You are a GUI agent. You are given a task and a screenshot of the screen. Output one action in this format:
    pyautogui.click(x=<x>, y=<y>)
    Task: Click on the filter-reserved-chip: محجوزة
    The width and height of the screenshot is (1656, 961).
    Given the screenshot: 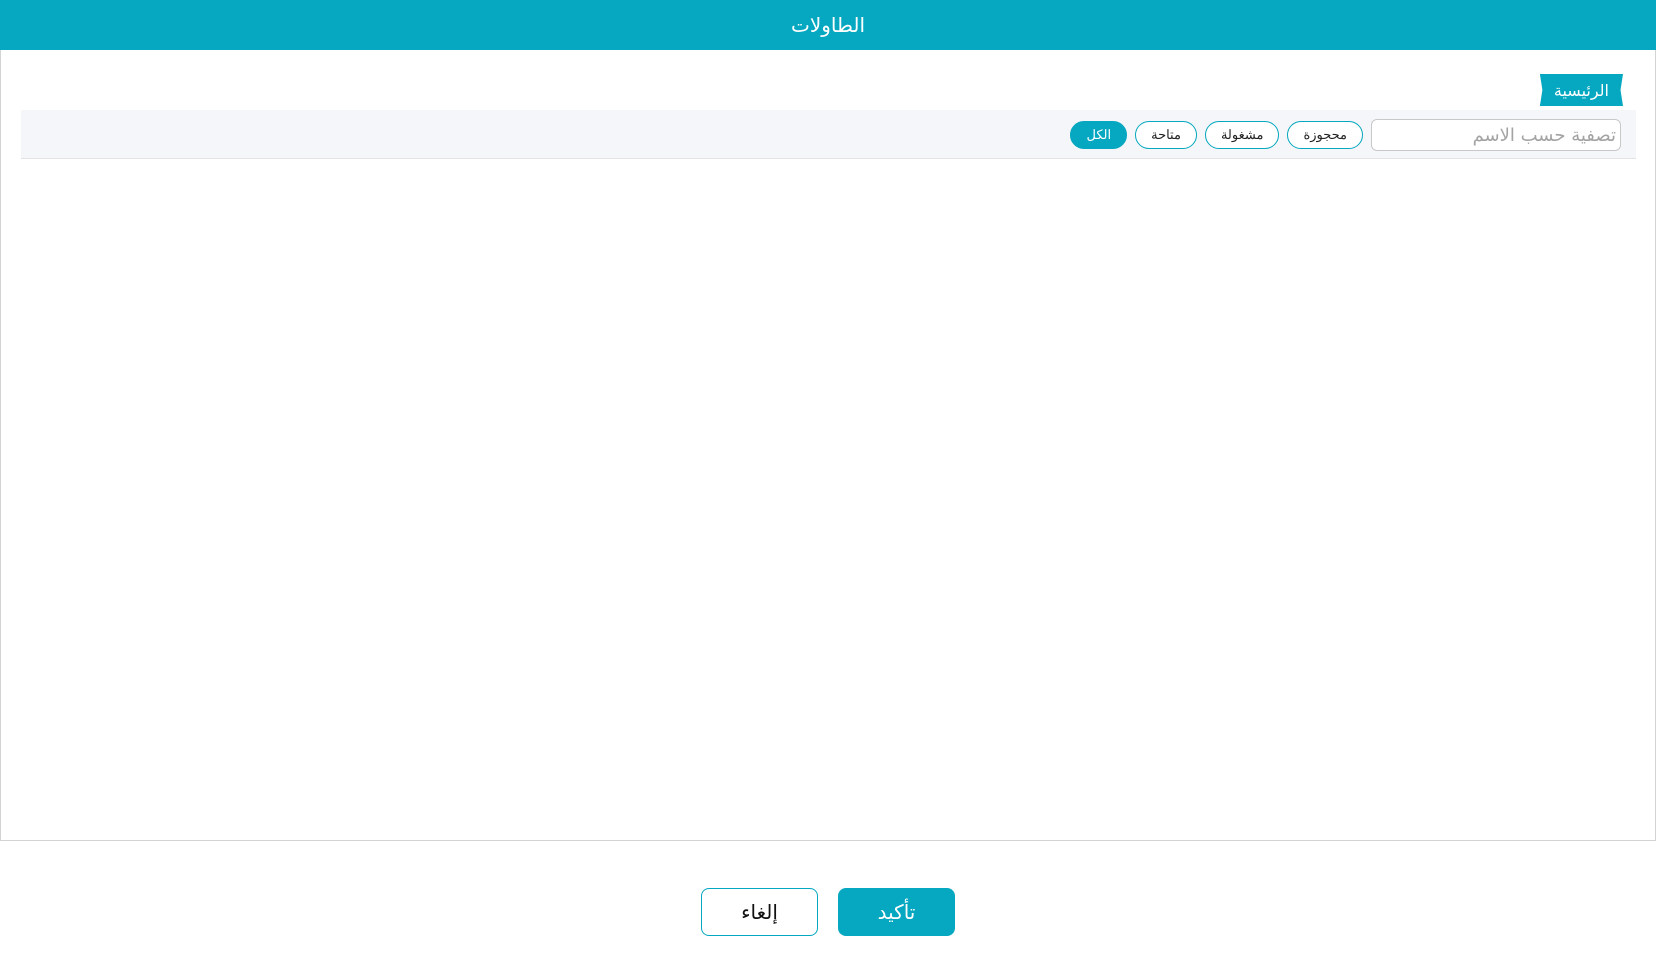 What is the action you would take?
    pyautogui.click(x=1325, y=135)
    